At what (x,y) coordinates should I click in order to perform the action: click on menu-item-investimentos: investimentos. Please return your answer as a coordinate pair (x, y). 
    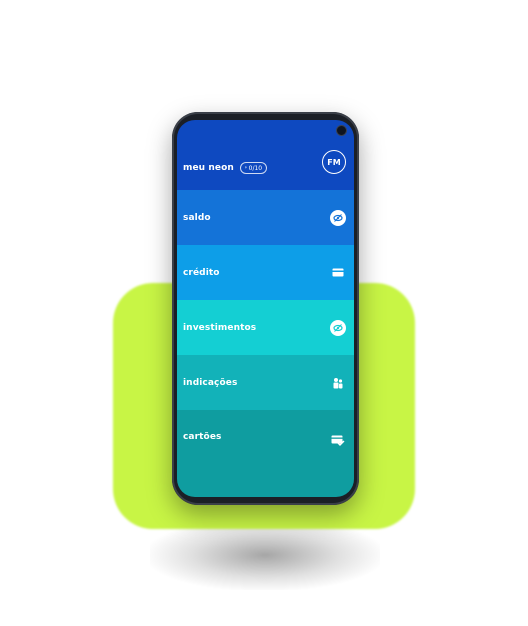
    Looking at the image, I should click on (265, 327).